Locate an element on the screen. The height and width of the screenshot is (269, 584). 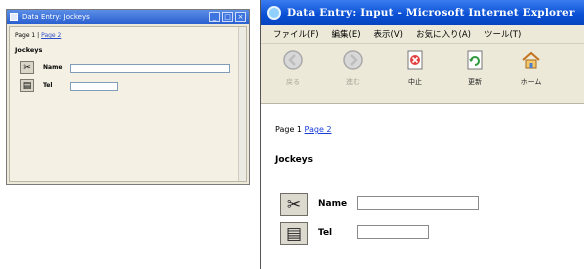
standard-toolbar: 戻る 進む 中止 更新 ホーム is located at coordinates (422, 74).